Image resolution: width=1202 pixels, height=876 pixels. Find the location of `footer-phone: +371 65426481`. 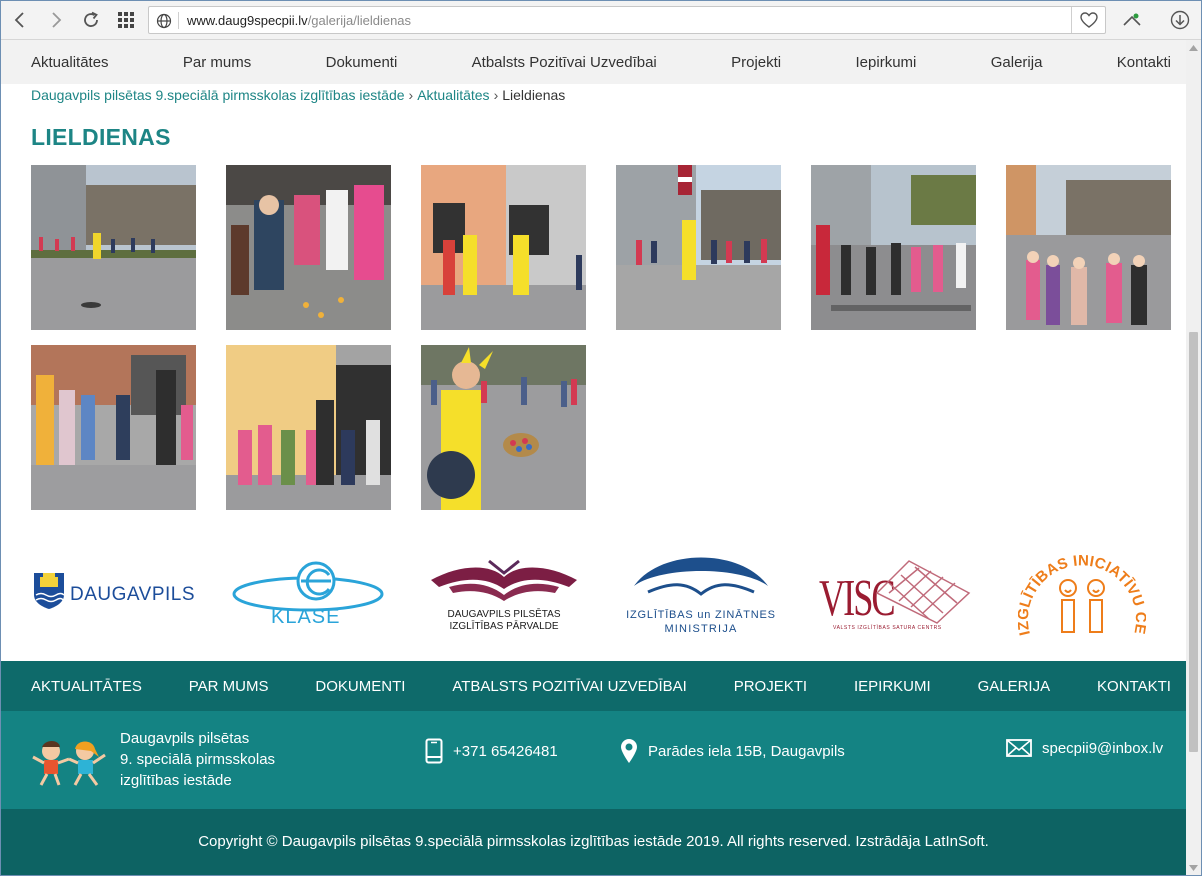

footer-phone: +371 65426481 is located at coordinates (491, 751).